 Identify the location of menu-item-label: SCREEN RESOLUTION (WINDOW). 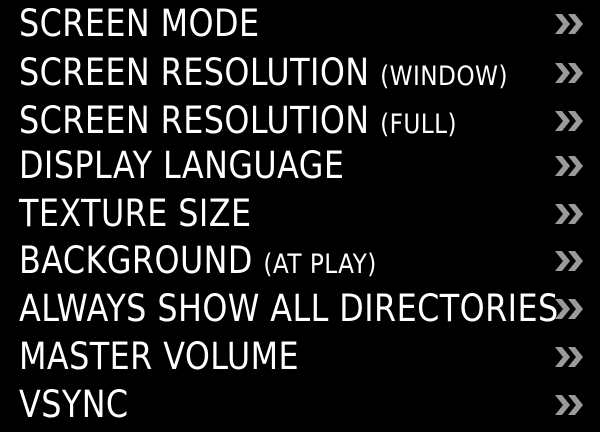
(263, 72).